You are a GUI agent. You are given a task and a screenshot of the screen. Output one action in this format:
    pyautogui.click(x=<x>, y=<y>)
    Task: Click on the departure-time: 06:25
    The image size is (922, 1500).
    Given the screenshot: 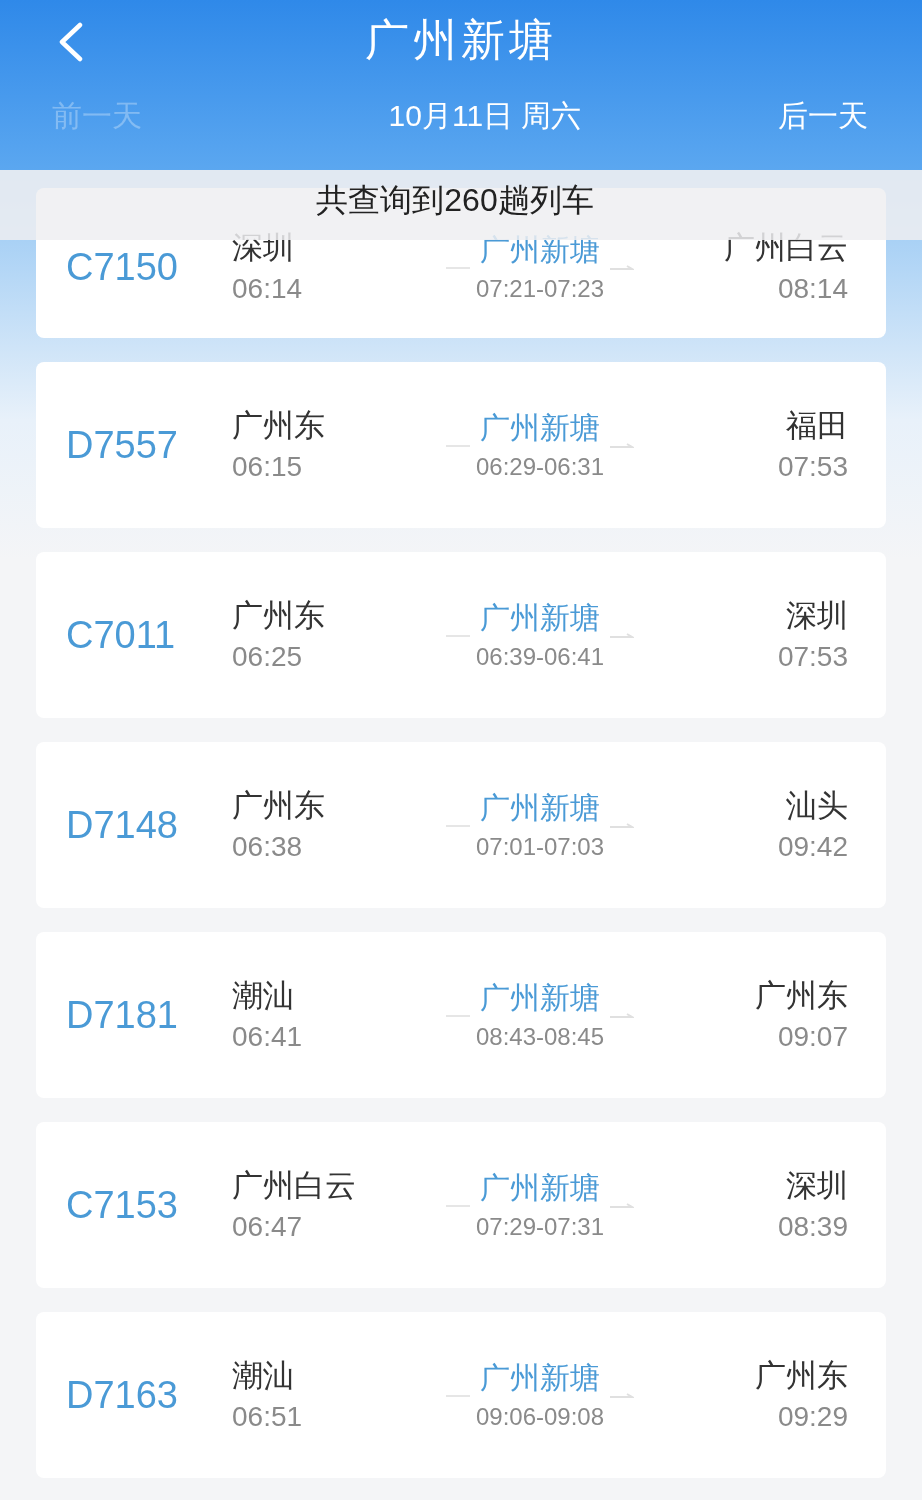 What is the action you would take?
    pyautogui.click(x=268, y=657)
    